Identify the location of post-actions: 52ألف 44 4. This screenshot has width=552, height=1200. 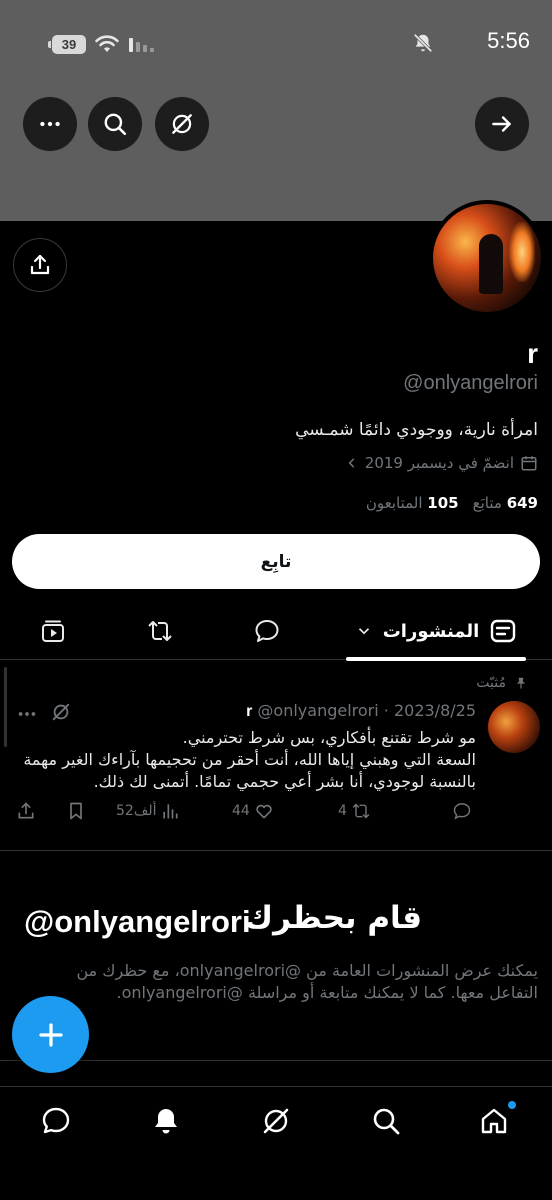
(246, 814).